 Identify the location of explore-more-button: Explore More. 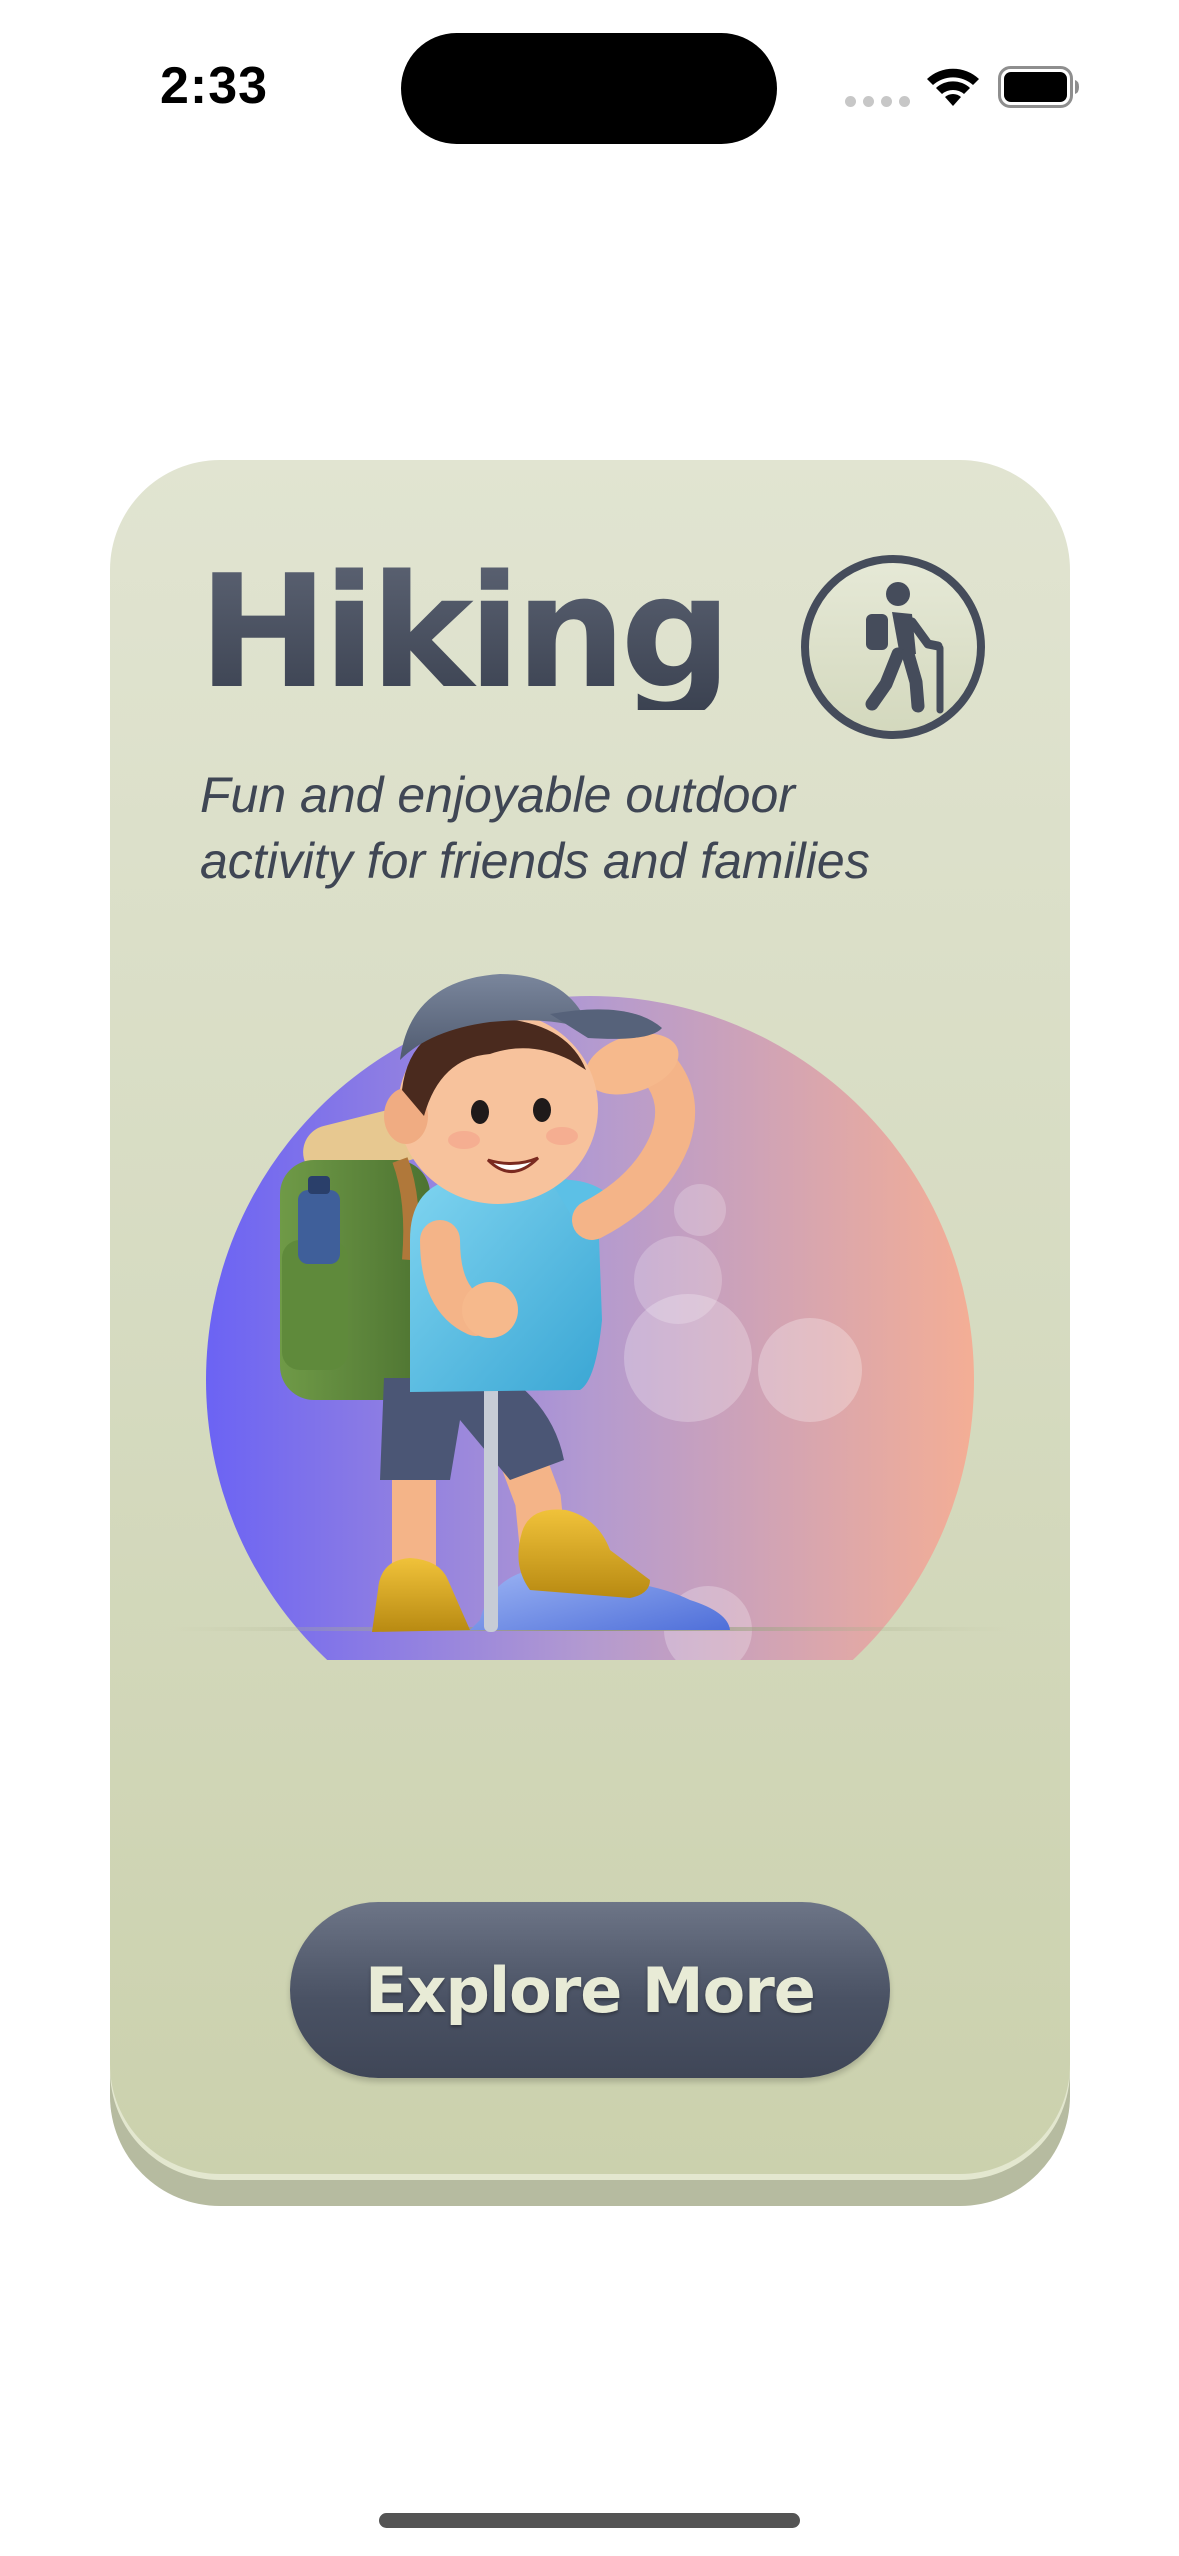
(590, 1990).